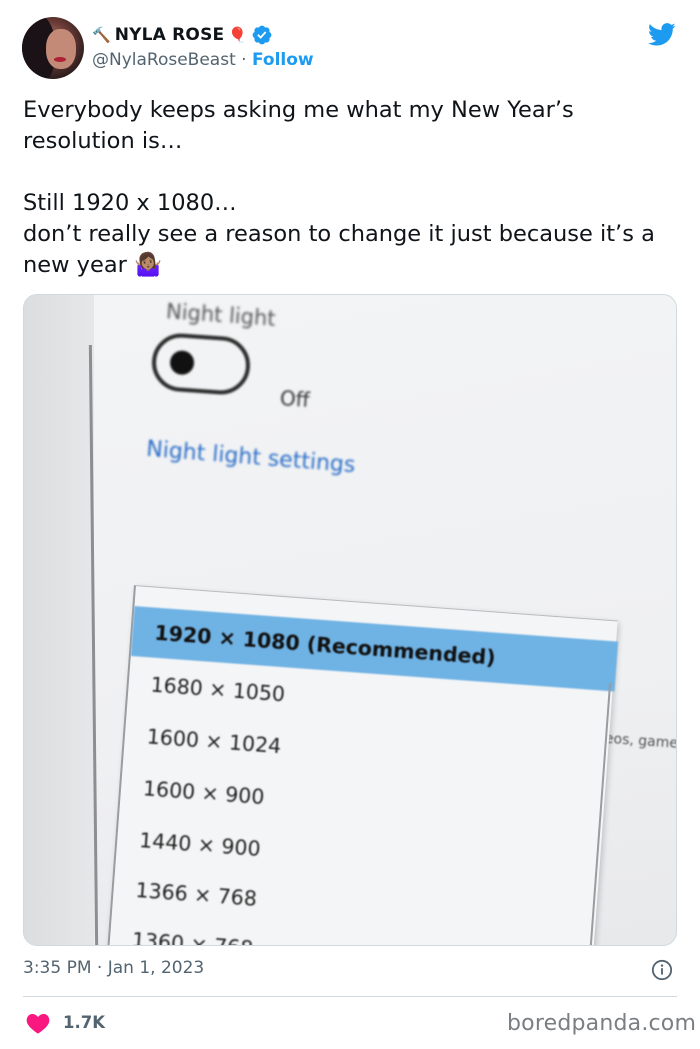  What do you see at coordinates (170, 35) in the screenshot?
I see `author-display-name: NYLA ROSE` at bounding box center [170, 35].